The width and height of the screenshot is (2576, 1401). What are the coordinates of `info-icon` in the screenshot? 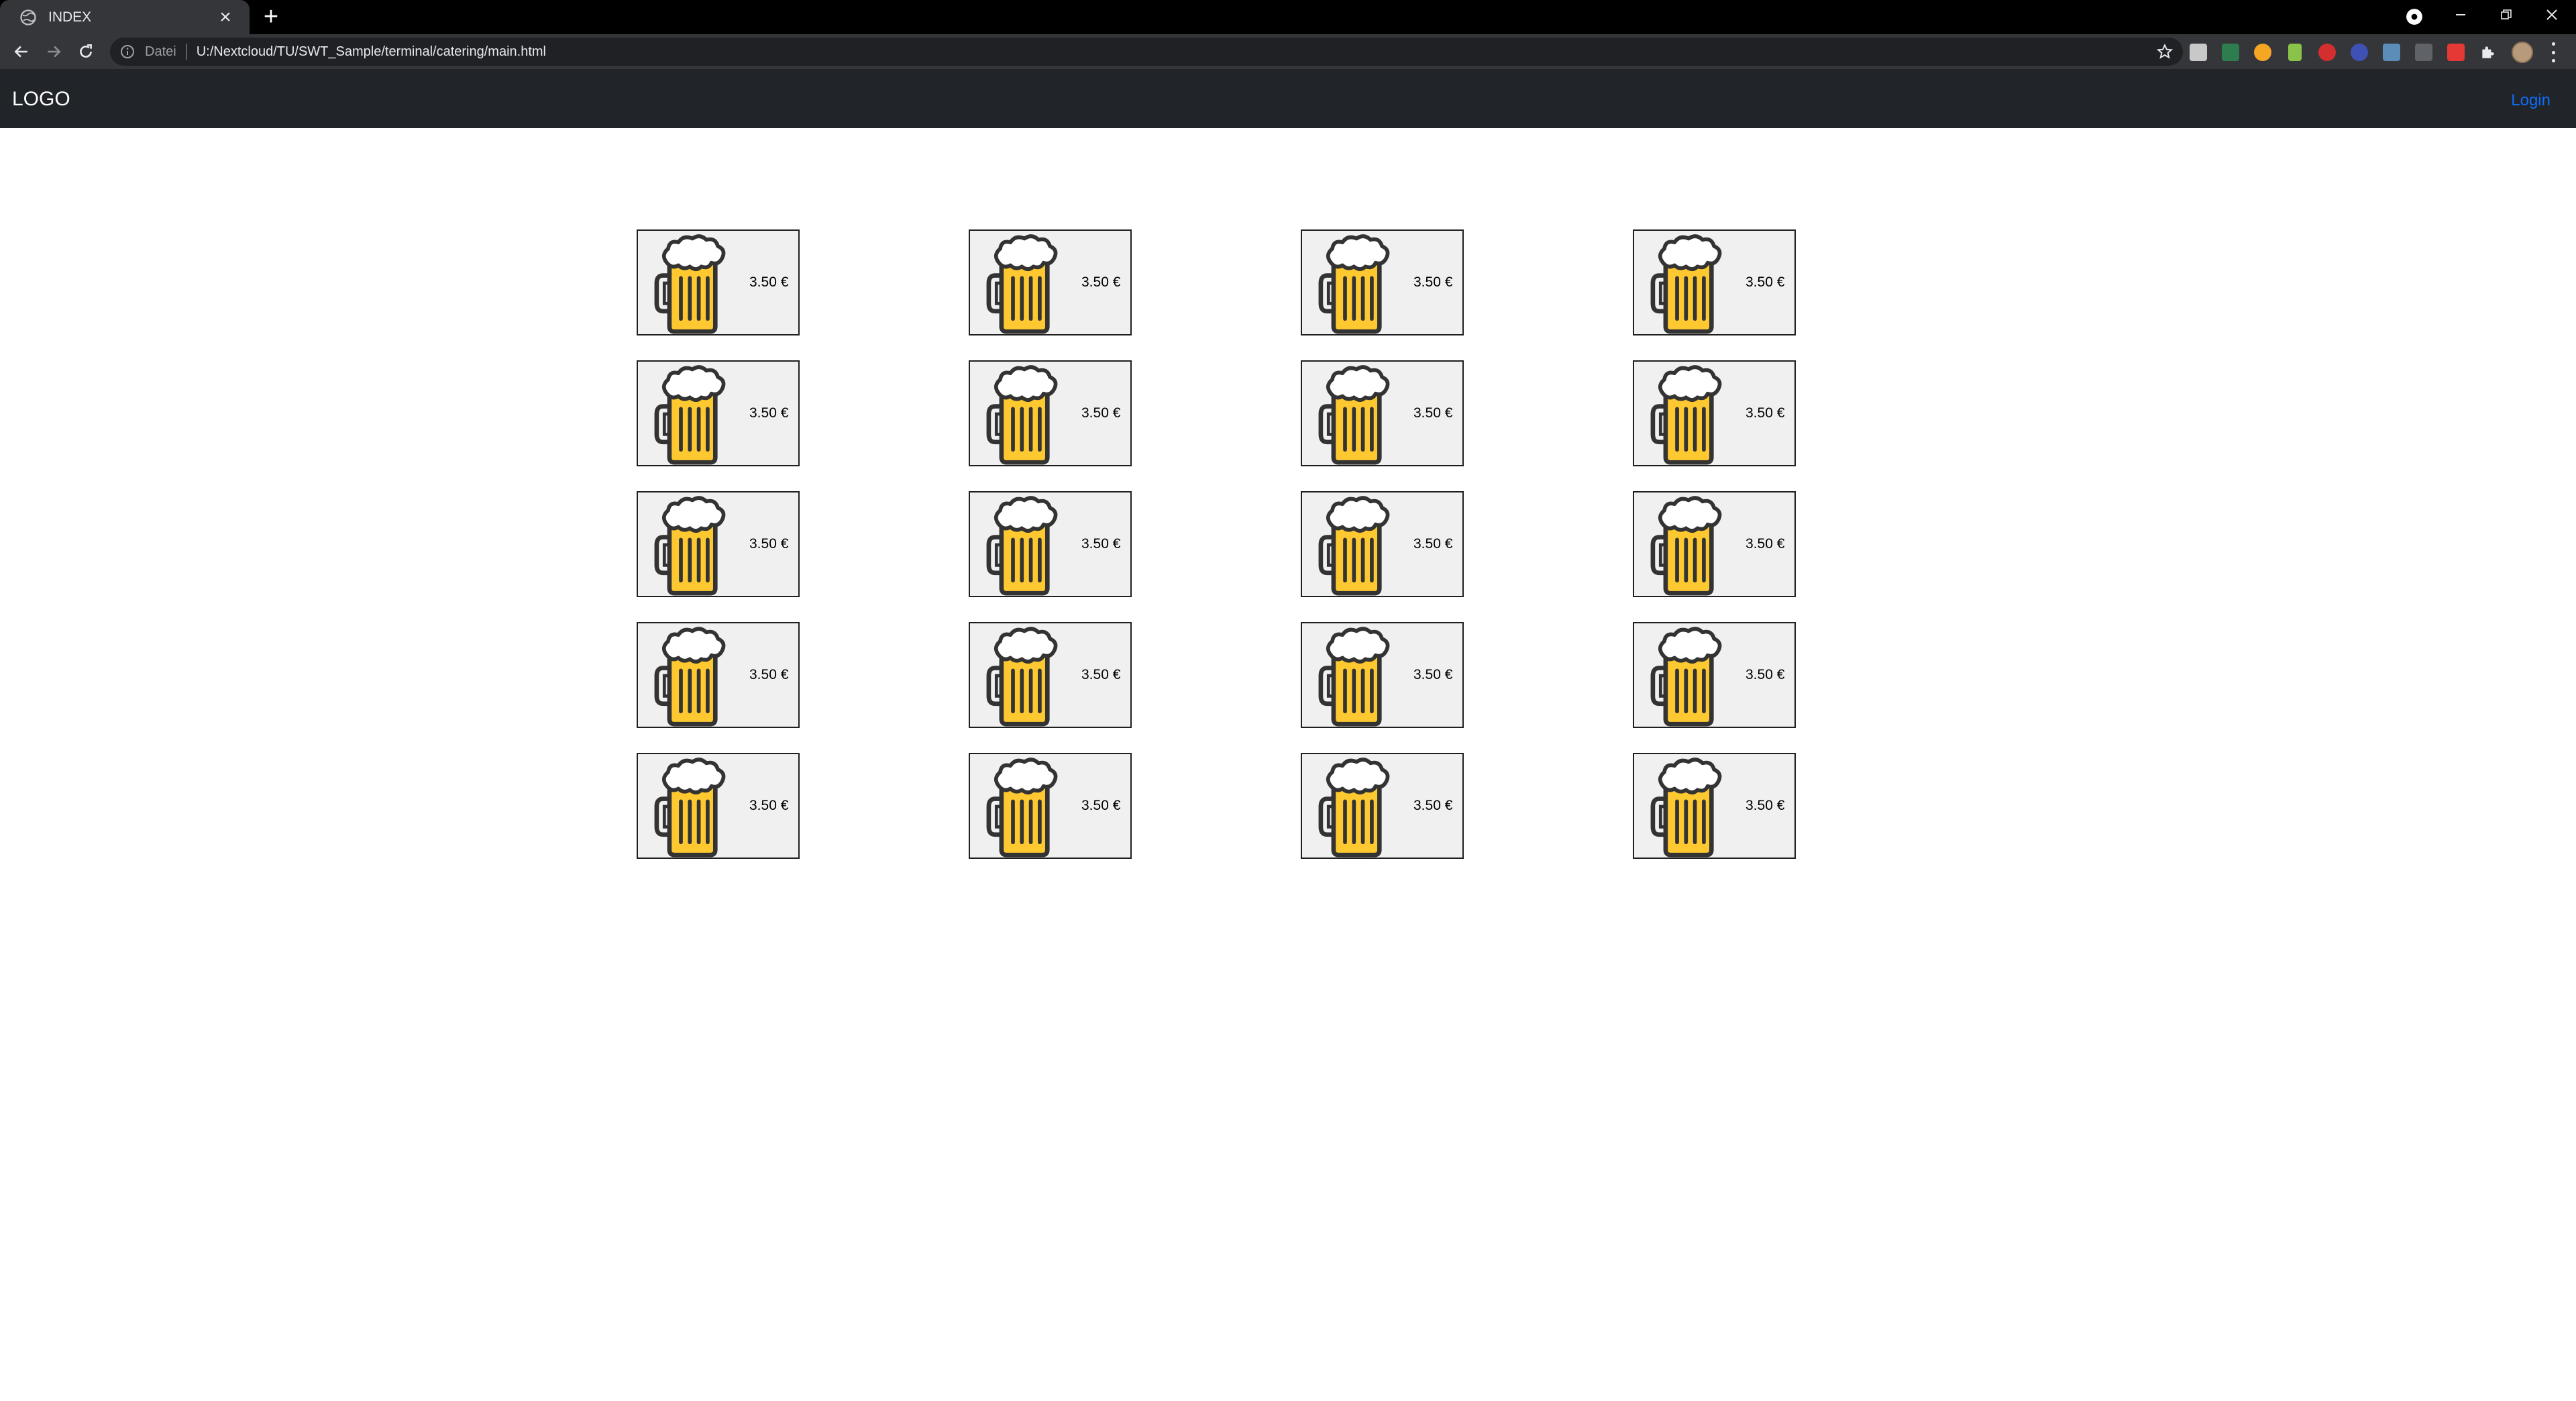 It's located at (127, 52).